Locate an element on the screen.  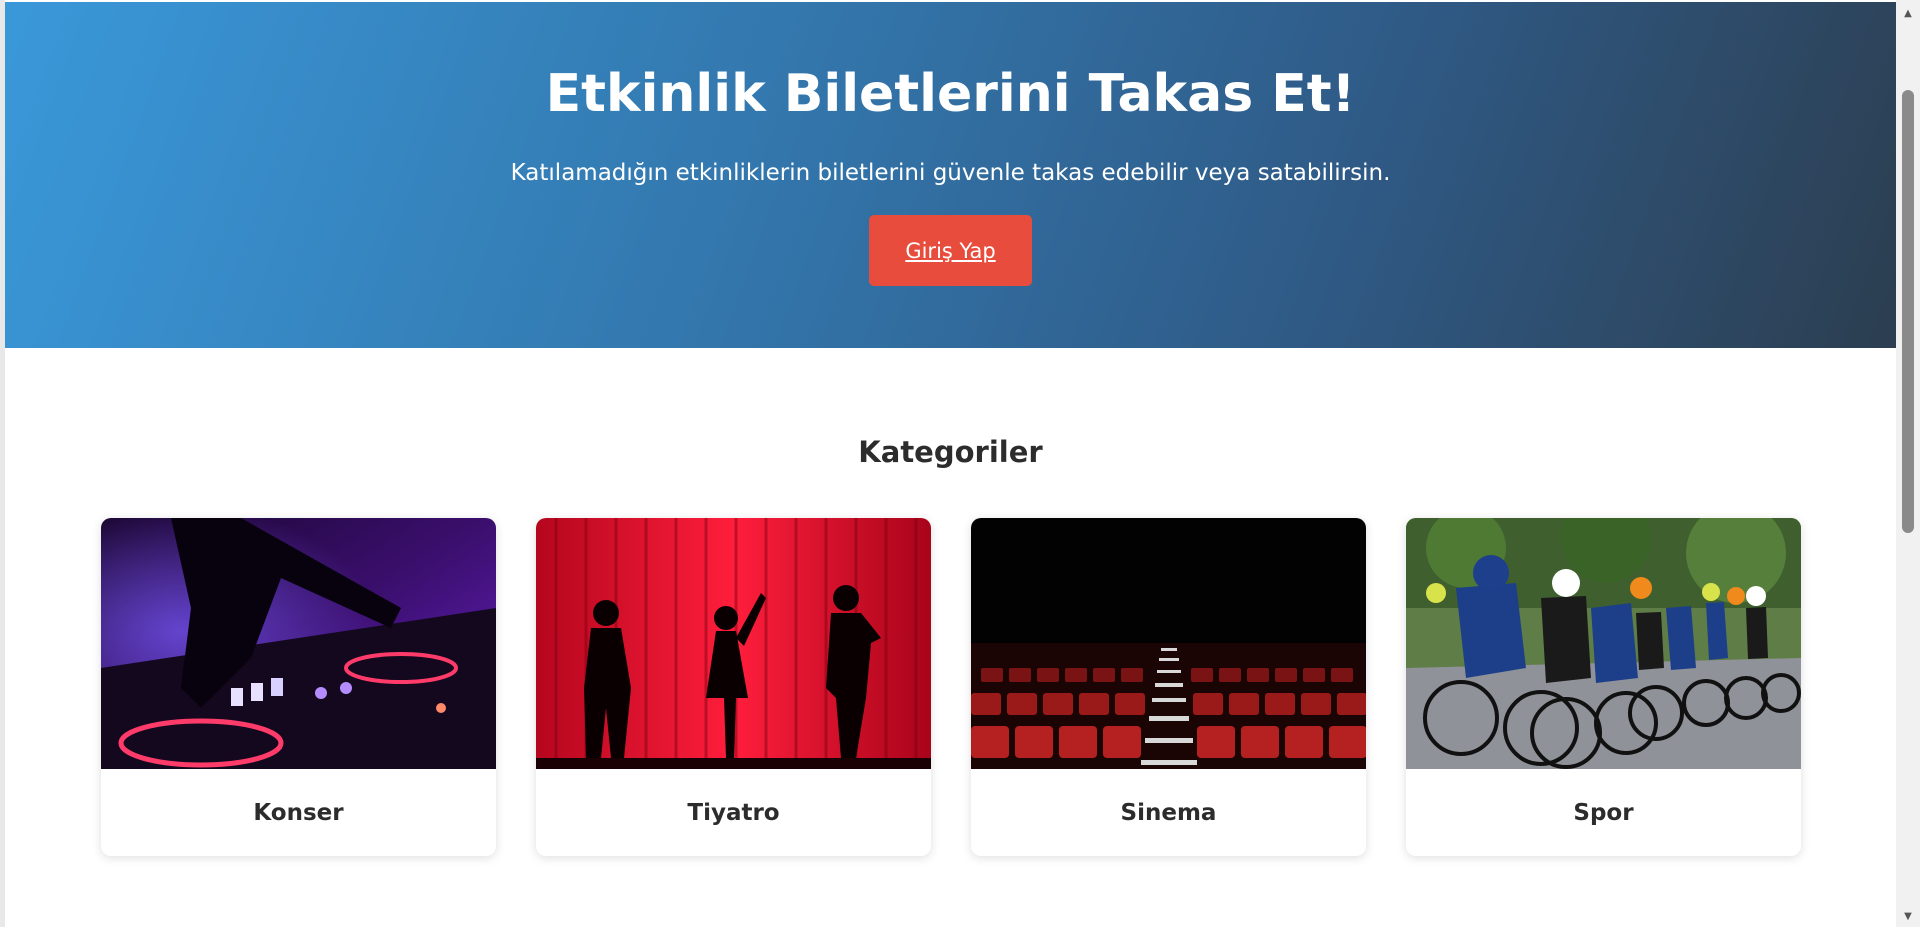
category-label: Sinema is located at coordinates (1168, 812).